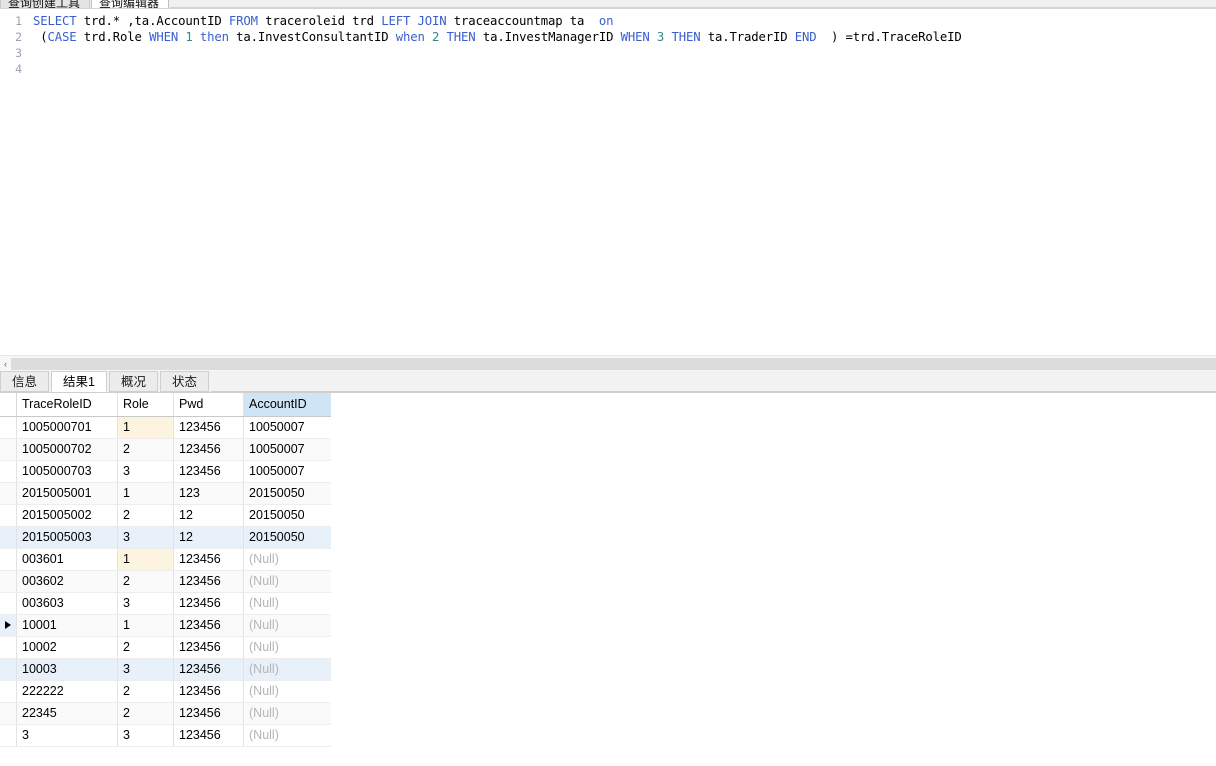 This screenshot has width=1216, height=766. What do you see at coordinates (130, 4) in the screenshot?
I see `tab-query-editor: 查询编辑器` at bounding box center [130, 4].